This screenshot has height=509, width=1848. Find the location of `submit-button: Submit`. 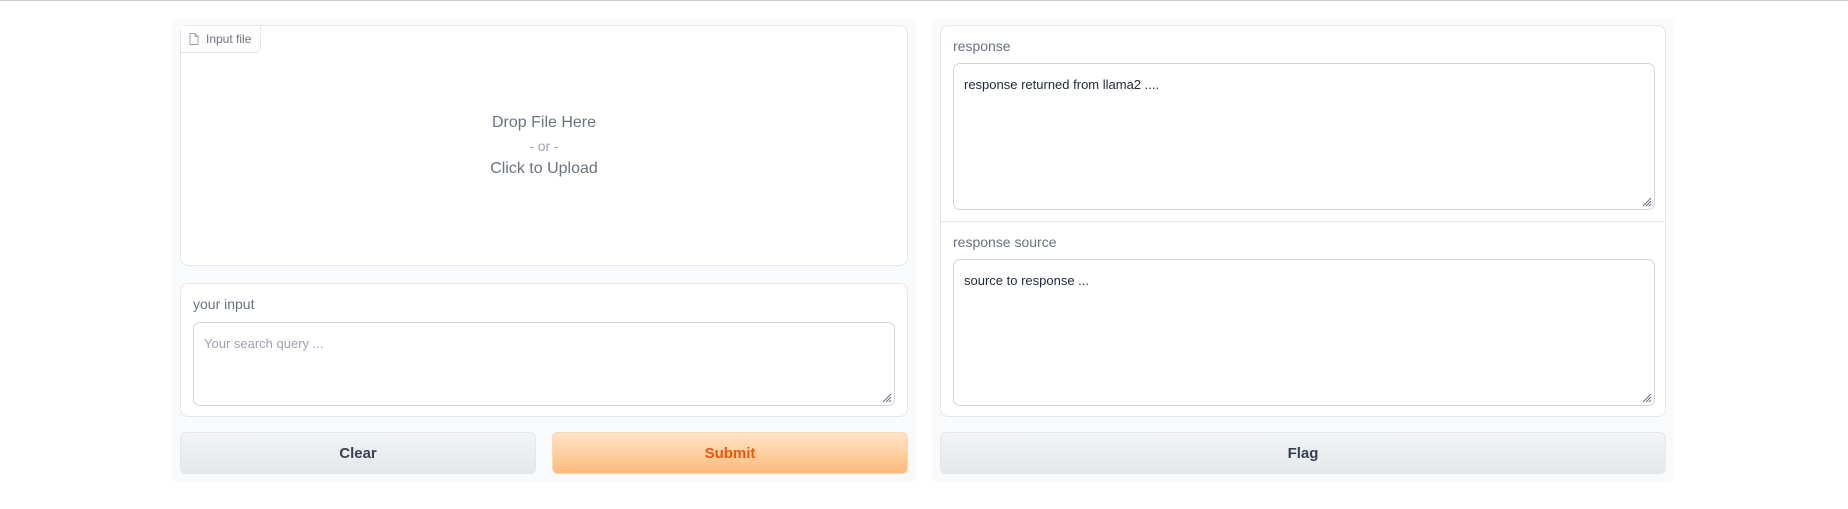

submit-button: Submit is located at coordinates (730, 453).